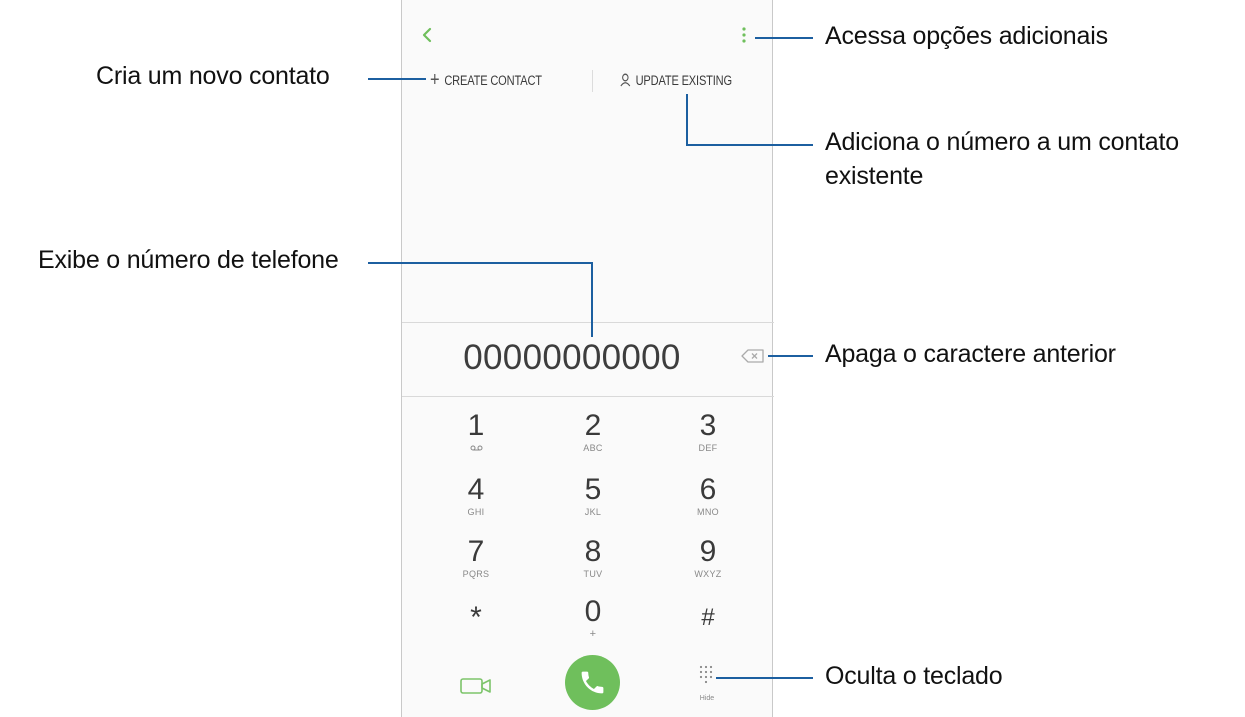 The width and height of the screenshot is (1245, 717). Describe the element at coordinates (874, 176) in the screenshot. I see `callout-update-existing-line2: existente` at that location.